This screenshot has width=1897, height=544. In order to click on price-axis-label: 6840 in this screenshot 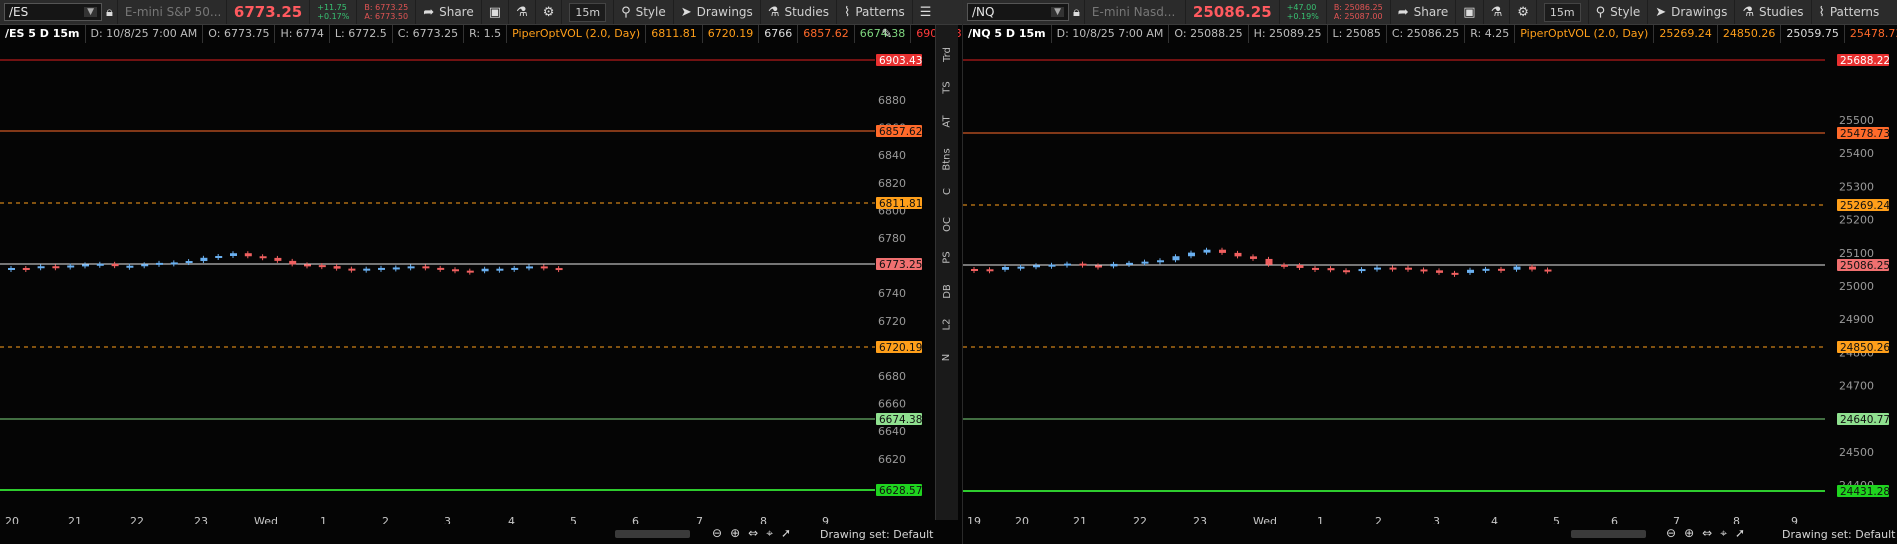, I will do `click(892, 155)`.